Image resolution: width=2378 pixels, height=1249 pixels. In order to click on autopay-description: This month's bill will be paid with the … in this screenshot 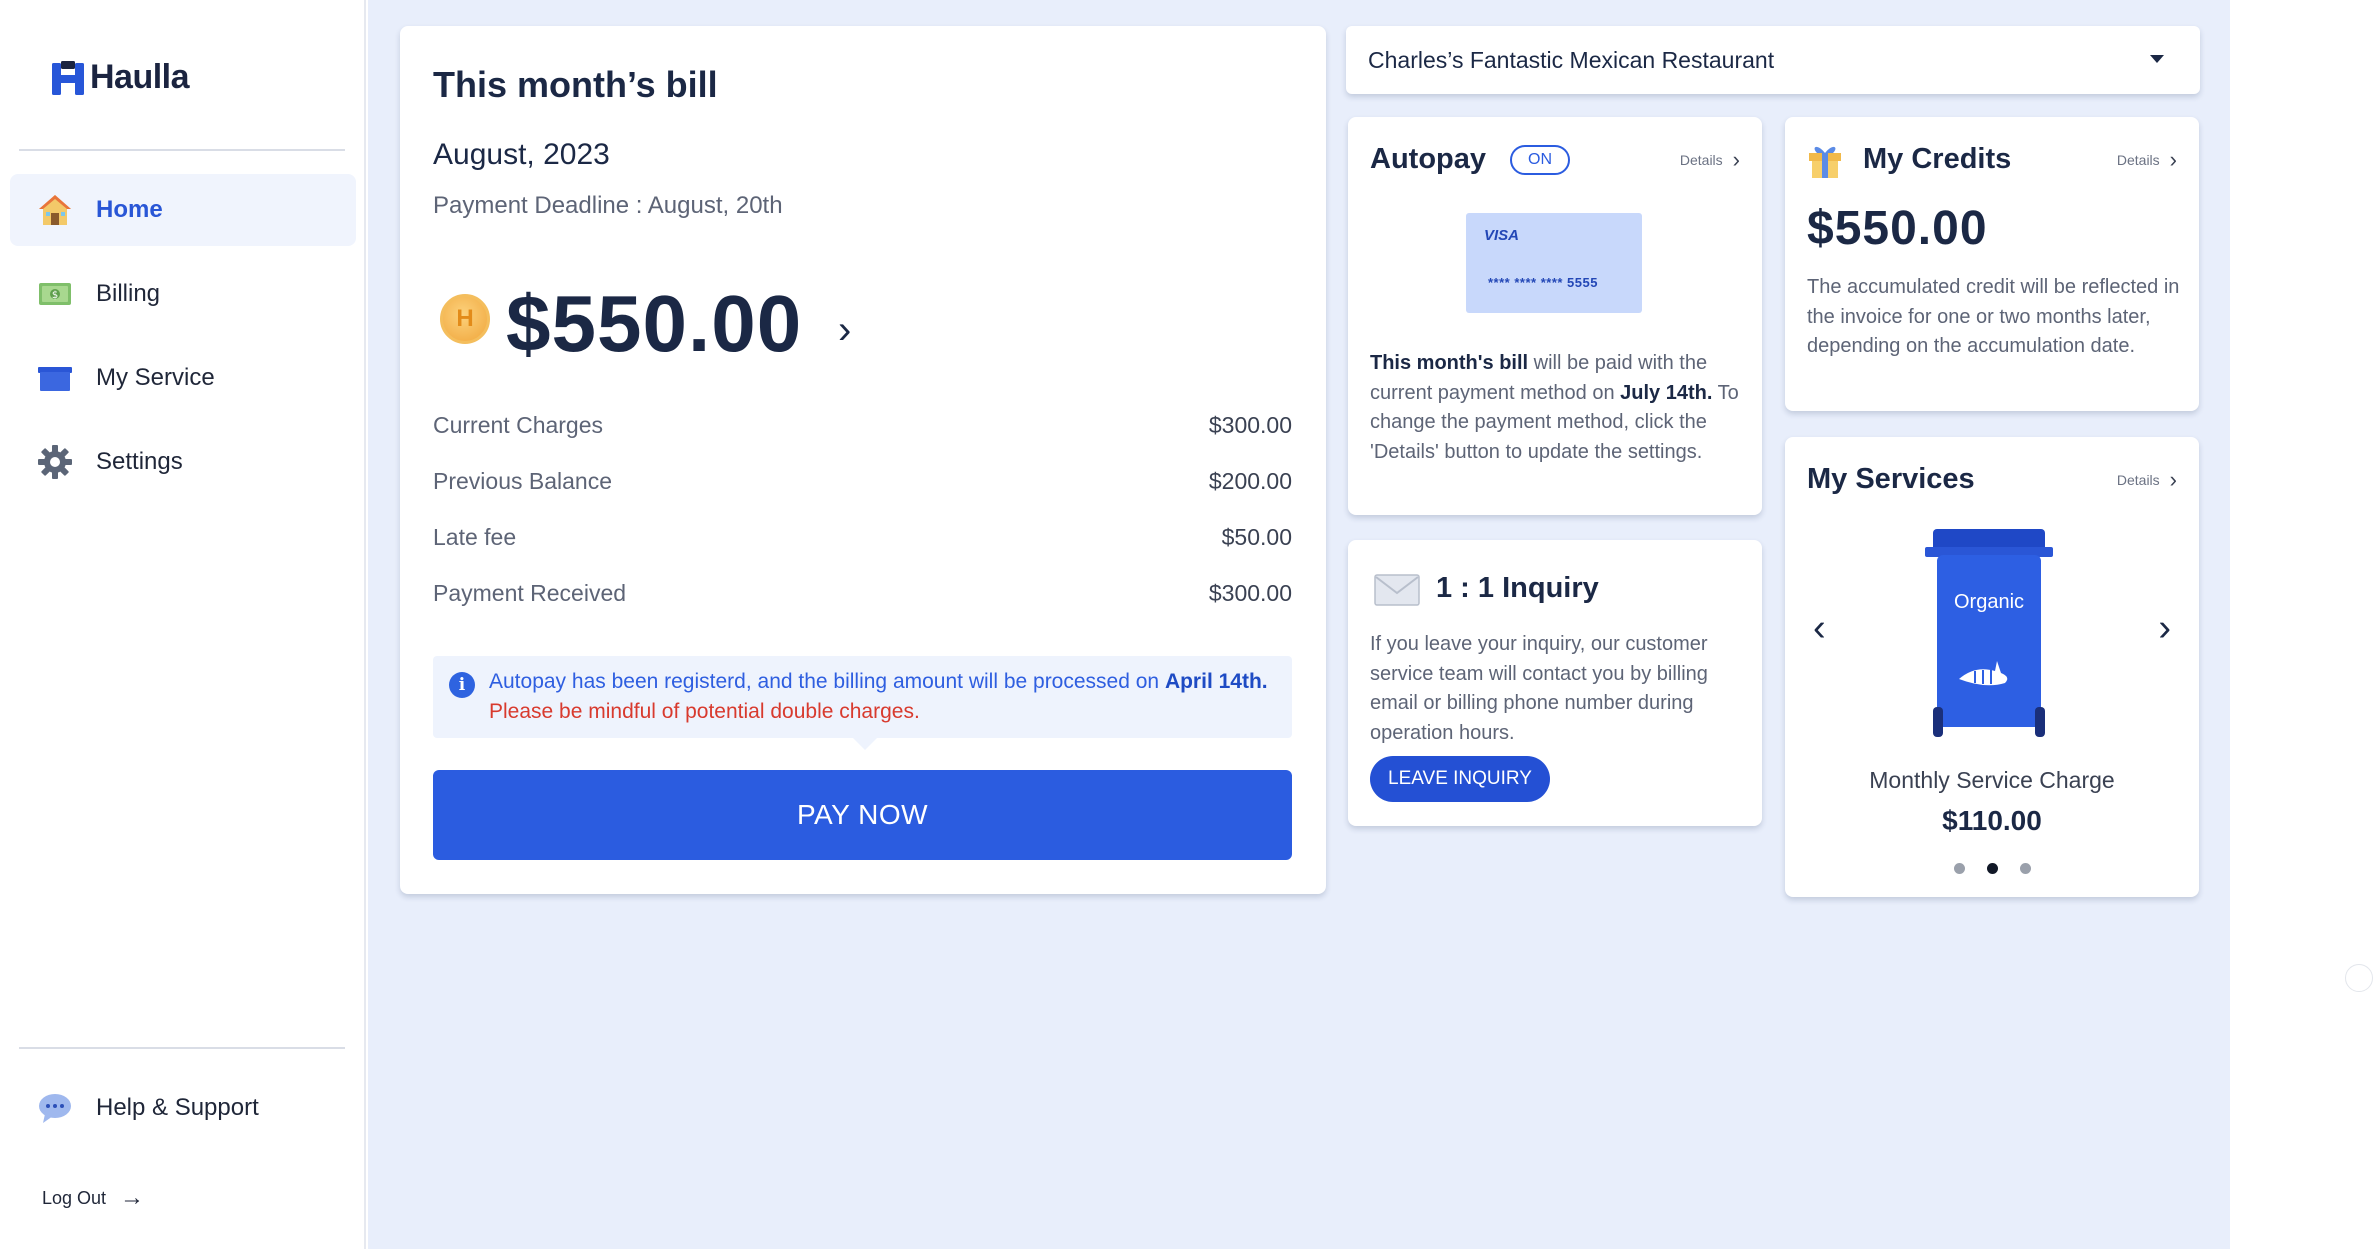, I will do `click(1554, 407)`.